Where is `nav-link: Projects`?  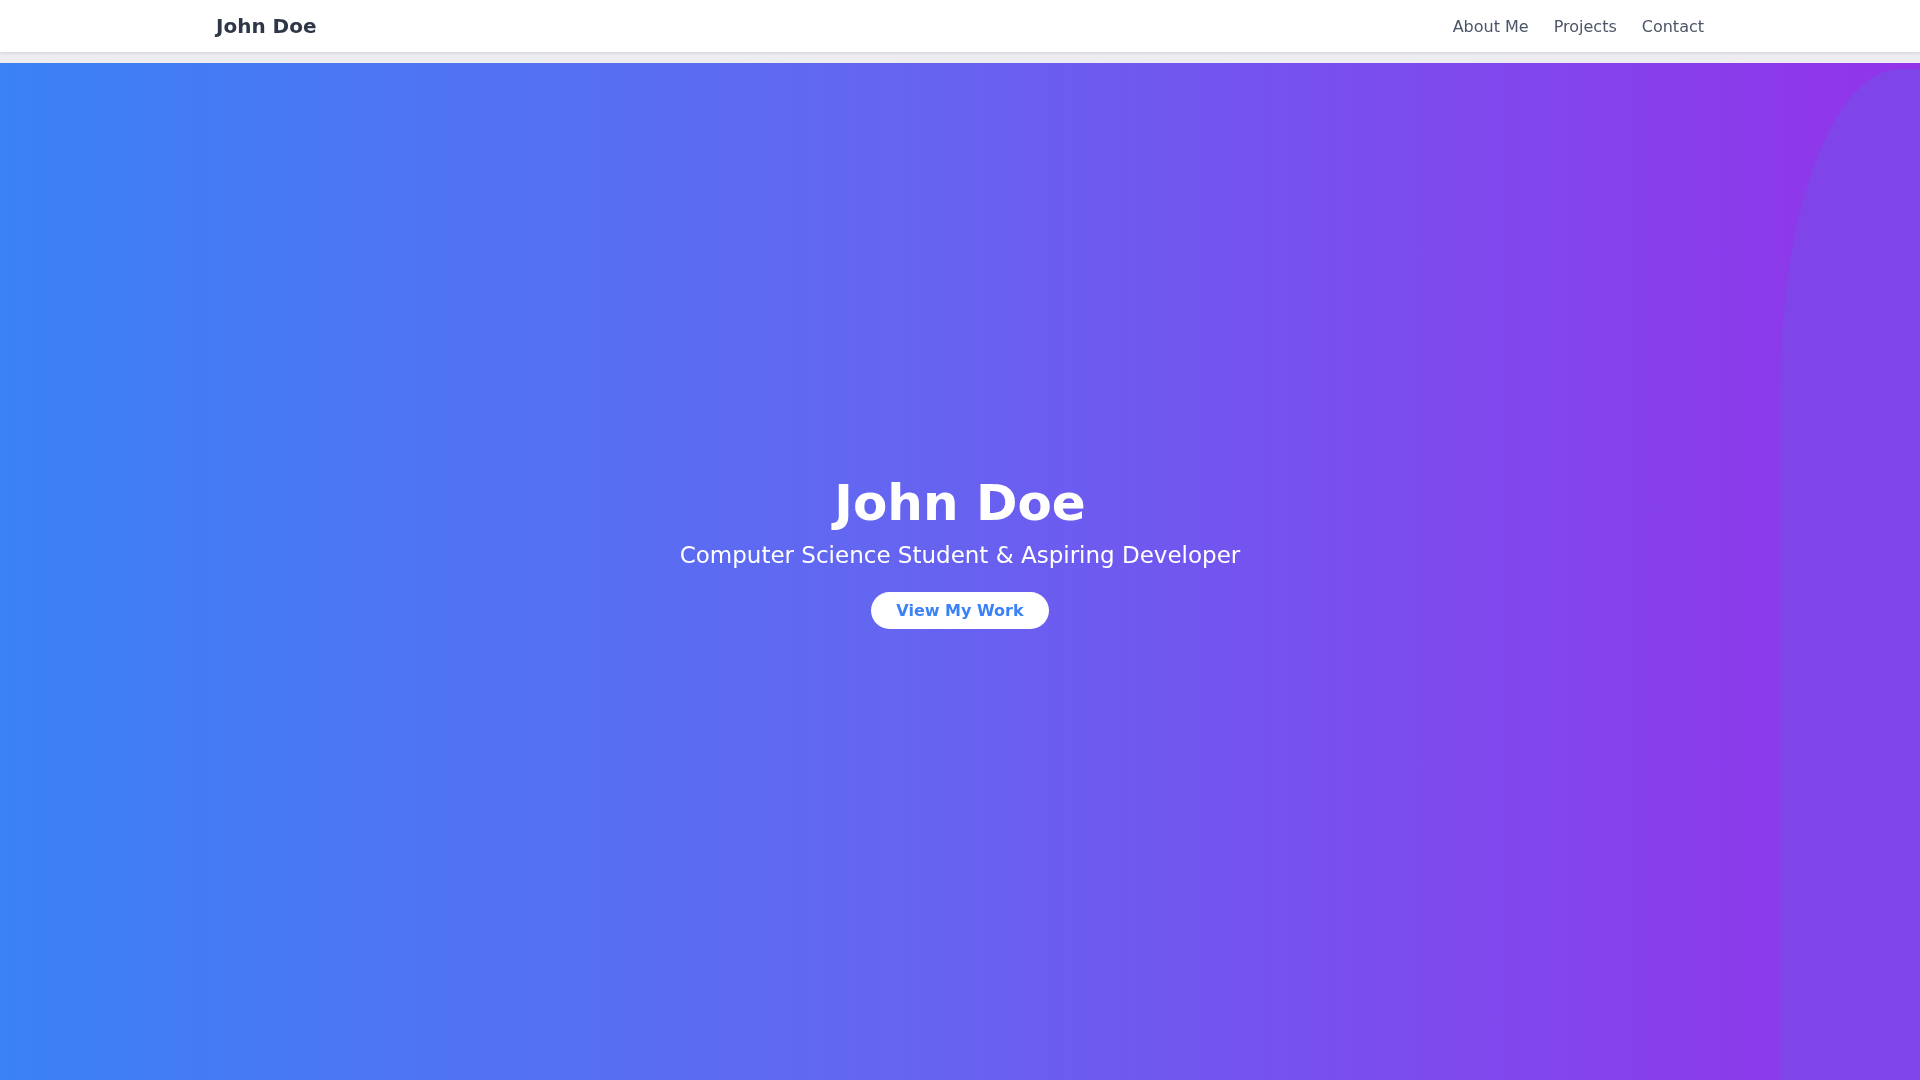
nav-link: Projects is located at coordinates (1585, 26).